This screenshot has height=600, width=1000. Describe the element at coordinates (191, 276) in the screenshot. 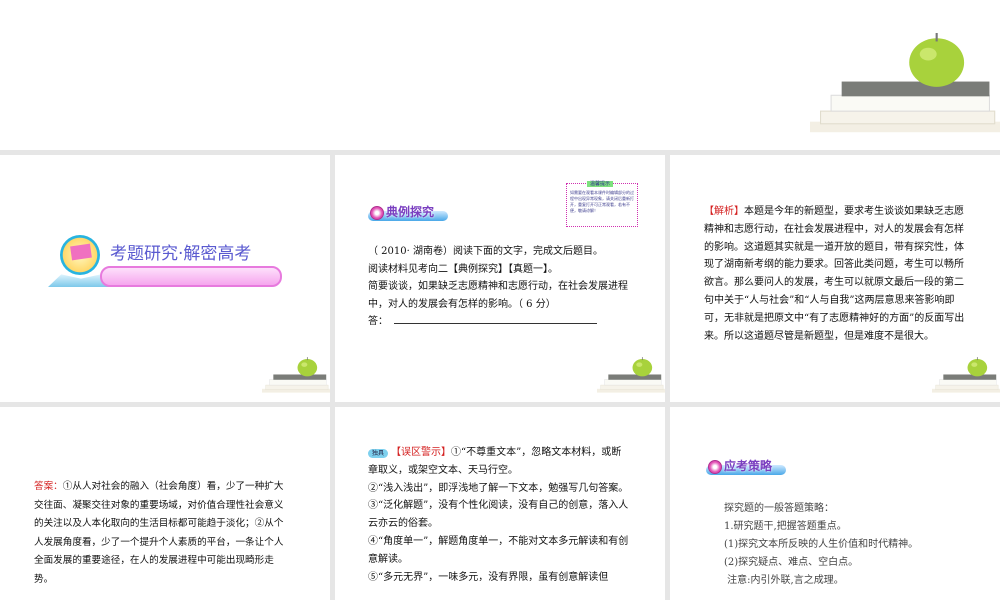

I see `title-bar` at that location.